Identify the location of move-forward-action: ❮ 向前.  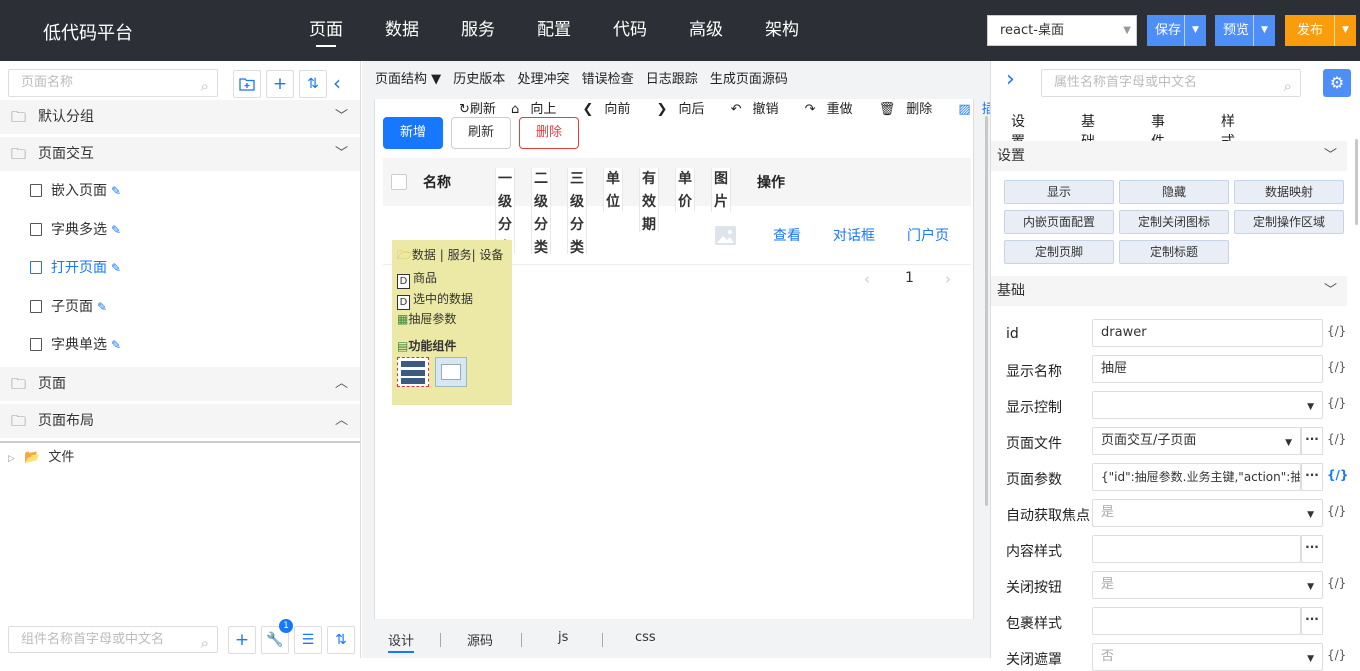
(611, 109).